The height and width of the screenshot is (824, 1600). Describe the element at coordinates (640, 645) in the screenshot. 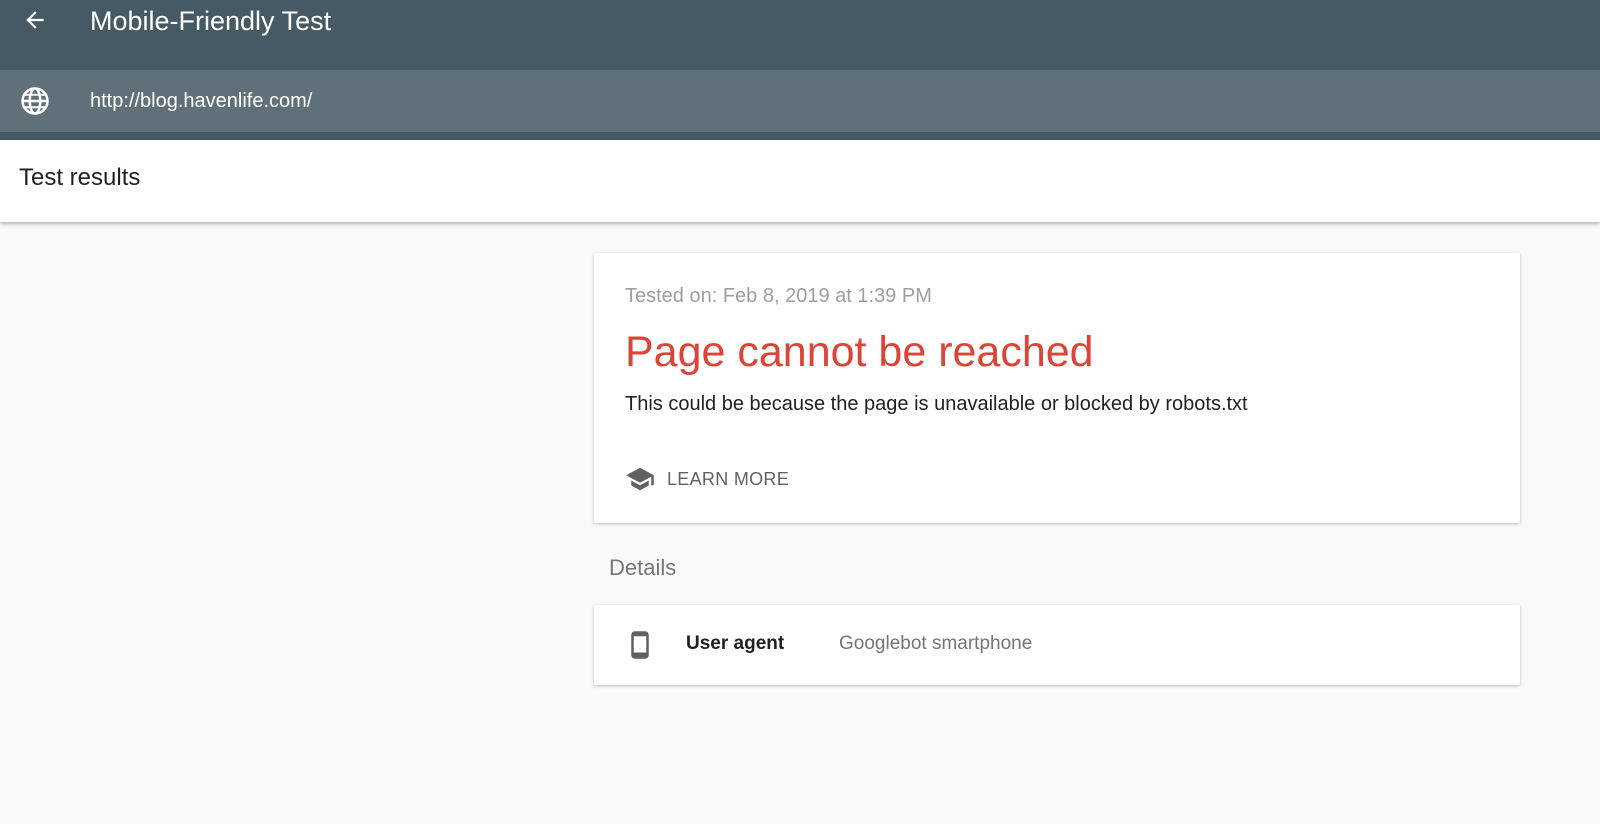

I see `smartphone-icon` at that location.